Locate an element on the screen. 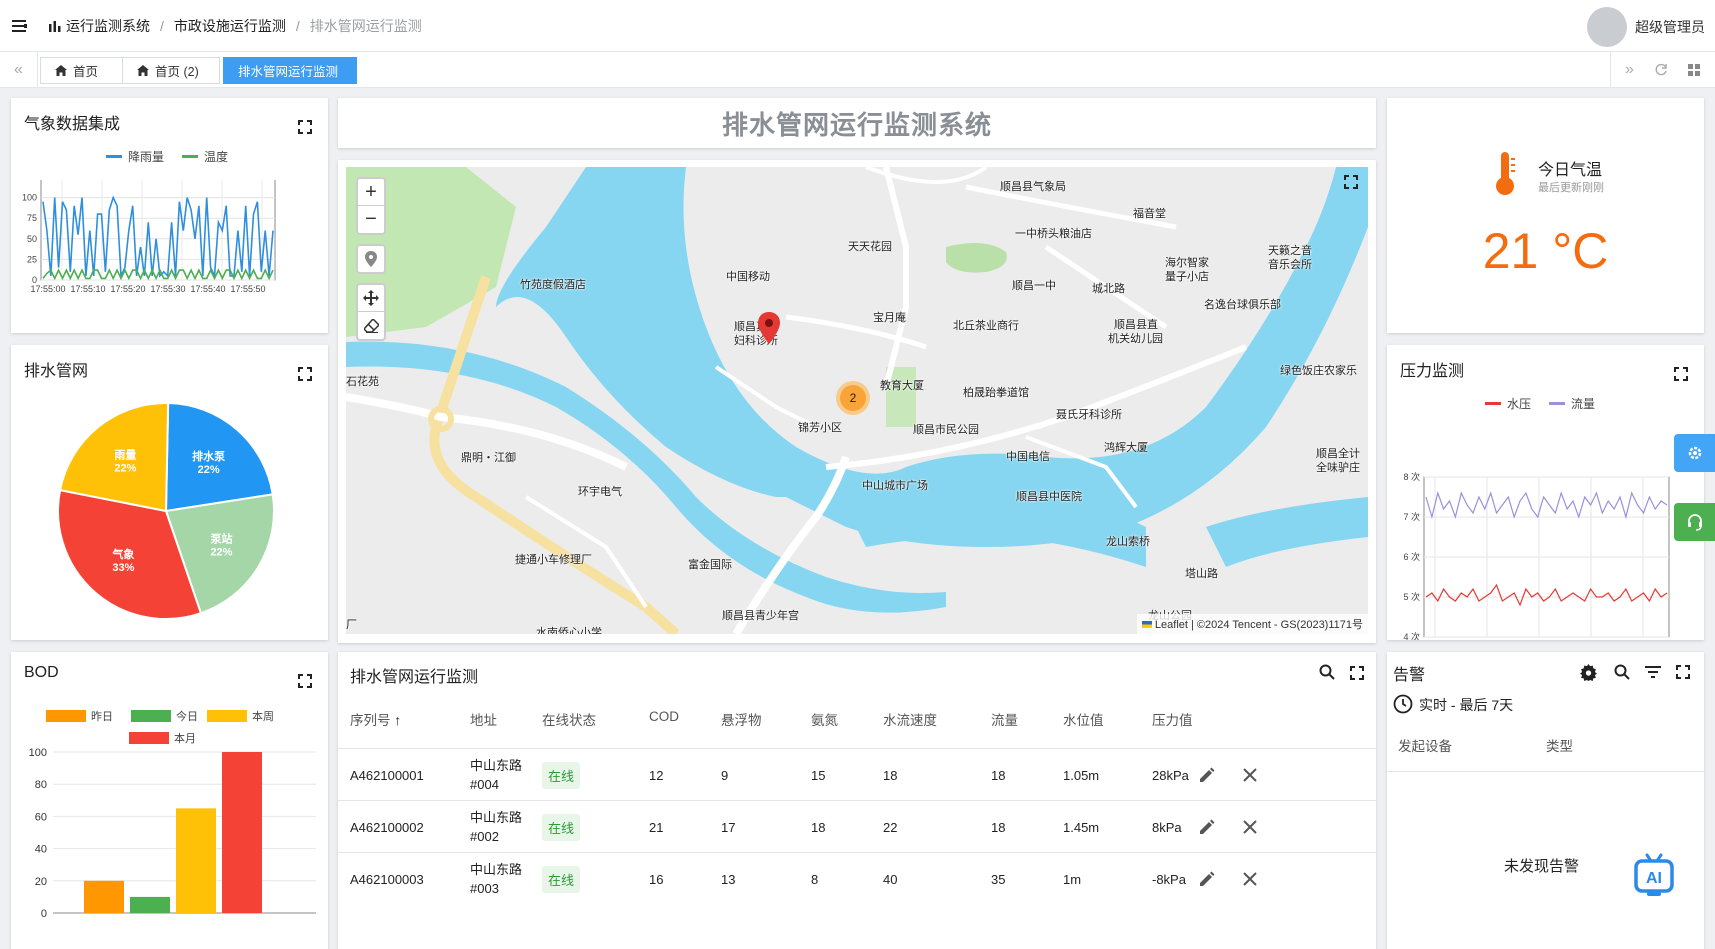 This screenshot has height=949, width=1715. zoom-out-button: − is located at coordinates (371, 219).